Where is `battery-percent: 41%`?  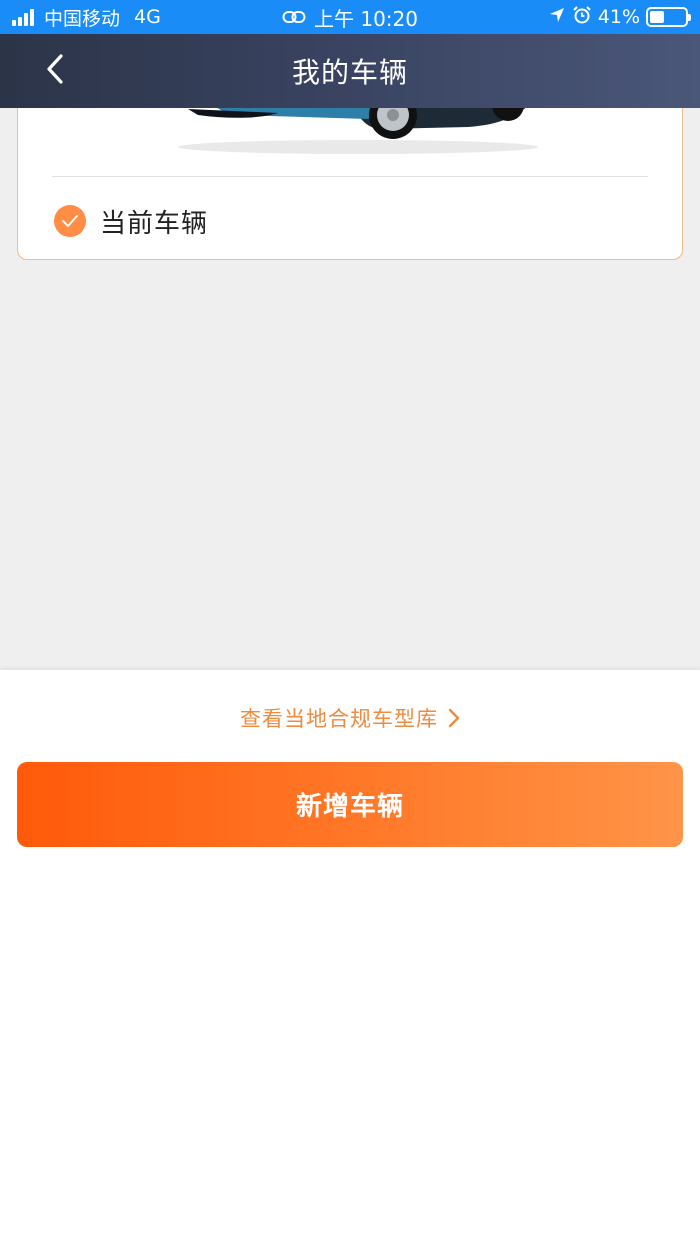 battery-percent: 41% is located at coordinates (618, 17).